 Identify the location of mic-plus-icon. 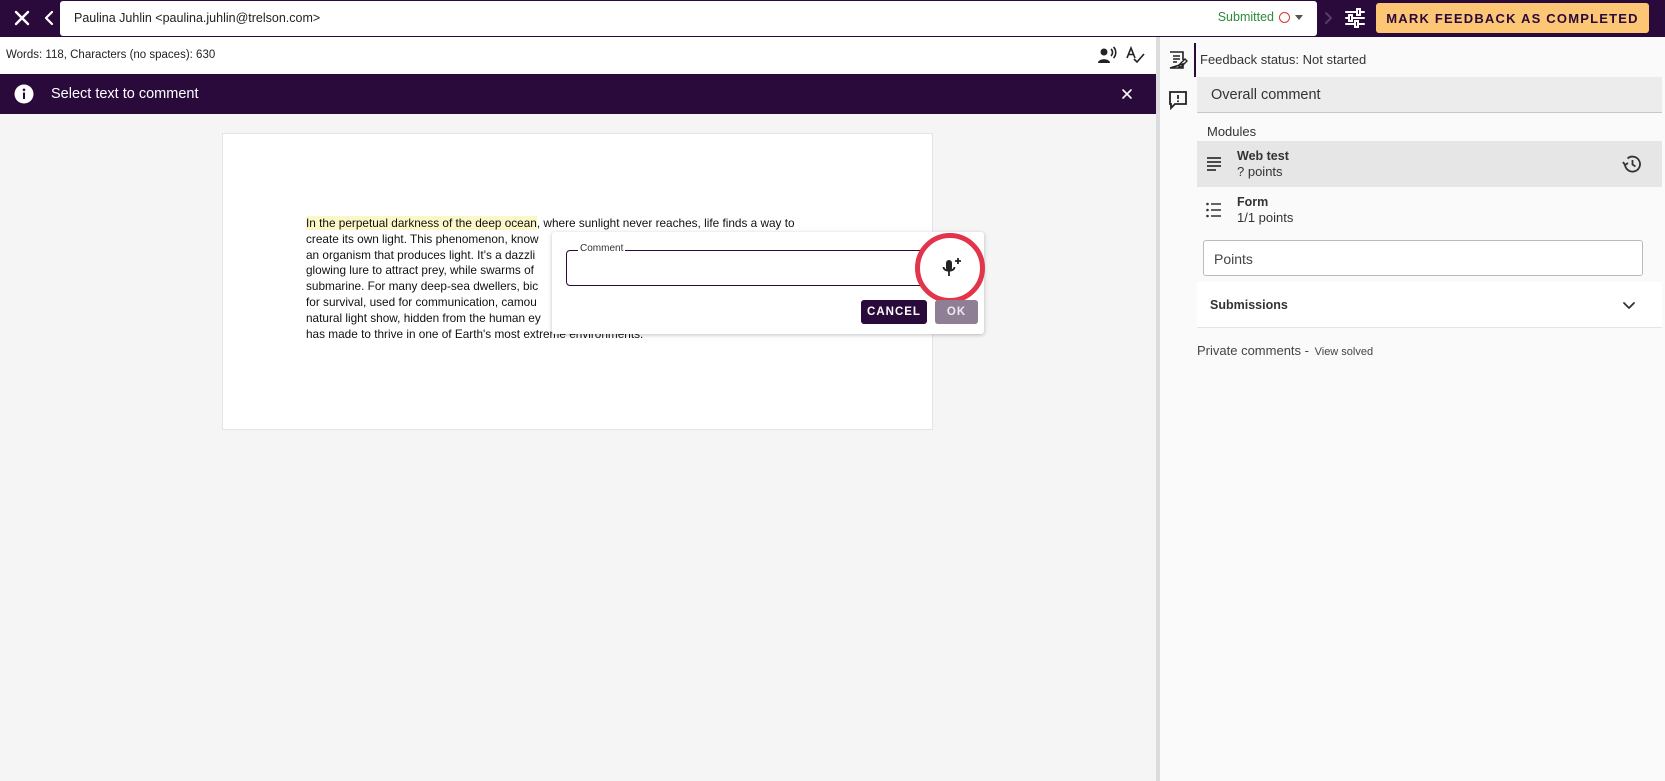
(952, 268).